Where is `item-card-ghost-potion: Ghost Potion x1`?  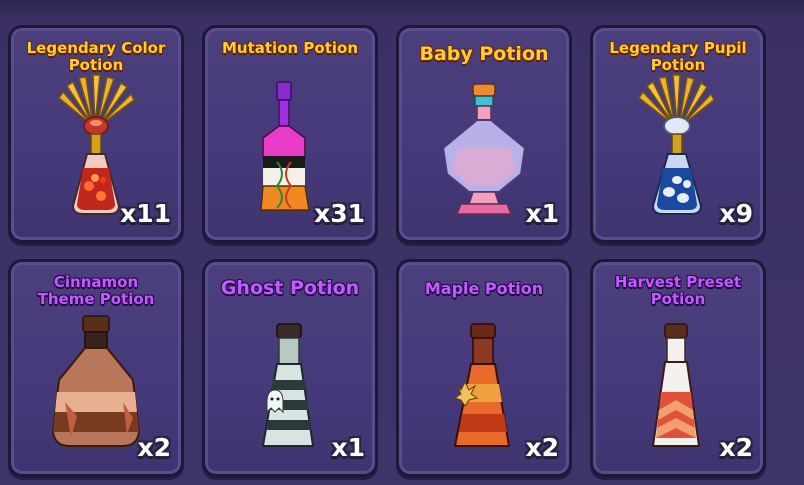
item-card-ghost-potion: Ghost Potion x1 is located at coordinates (290, 368).